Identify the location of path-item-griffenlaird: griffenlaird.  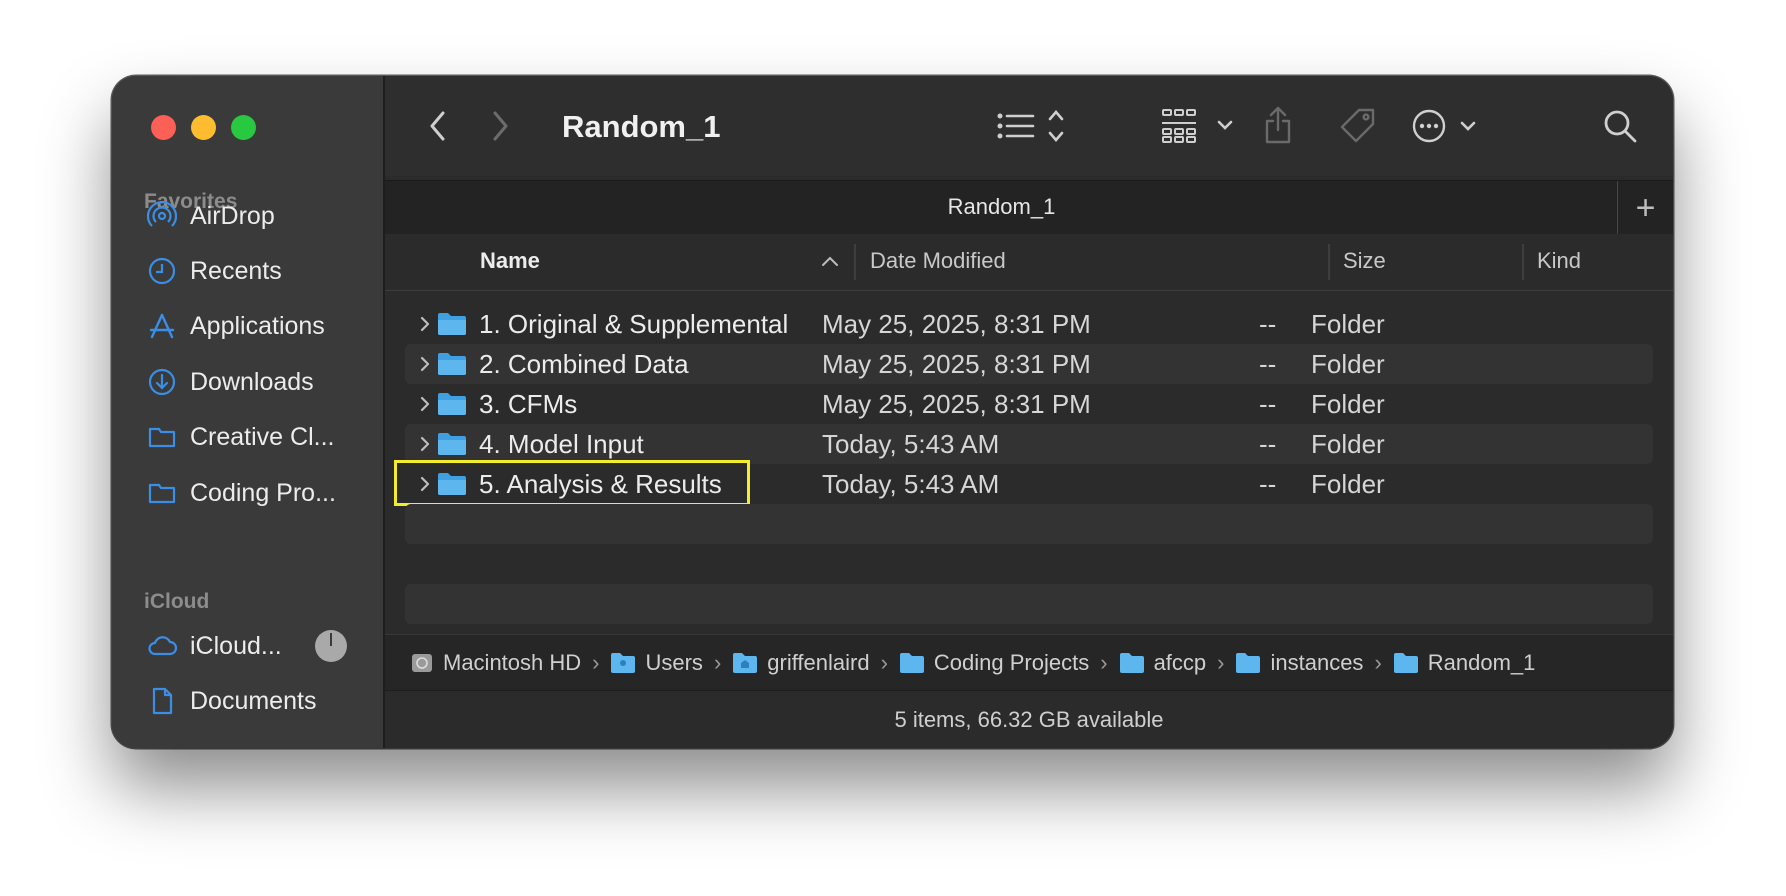
(801, 663).